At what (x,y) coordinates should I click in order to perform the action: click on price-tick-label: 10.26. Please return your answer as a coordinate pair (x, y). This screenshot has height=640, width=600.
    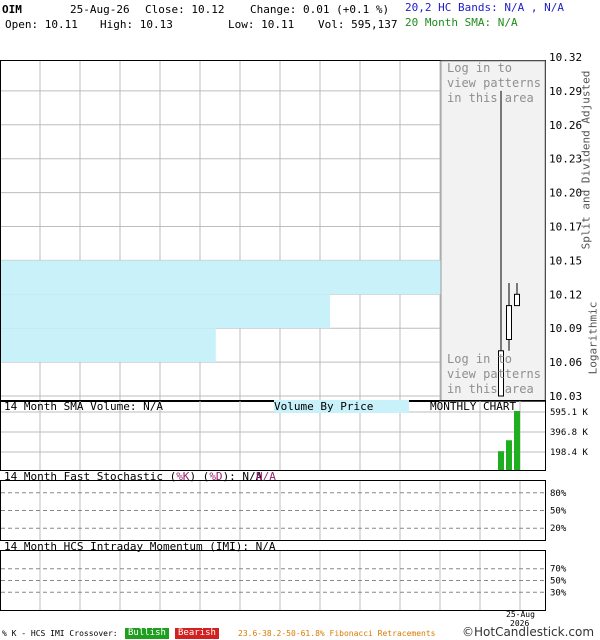
    Looking at the image, I should click on (565, 125).